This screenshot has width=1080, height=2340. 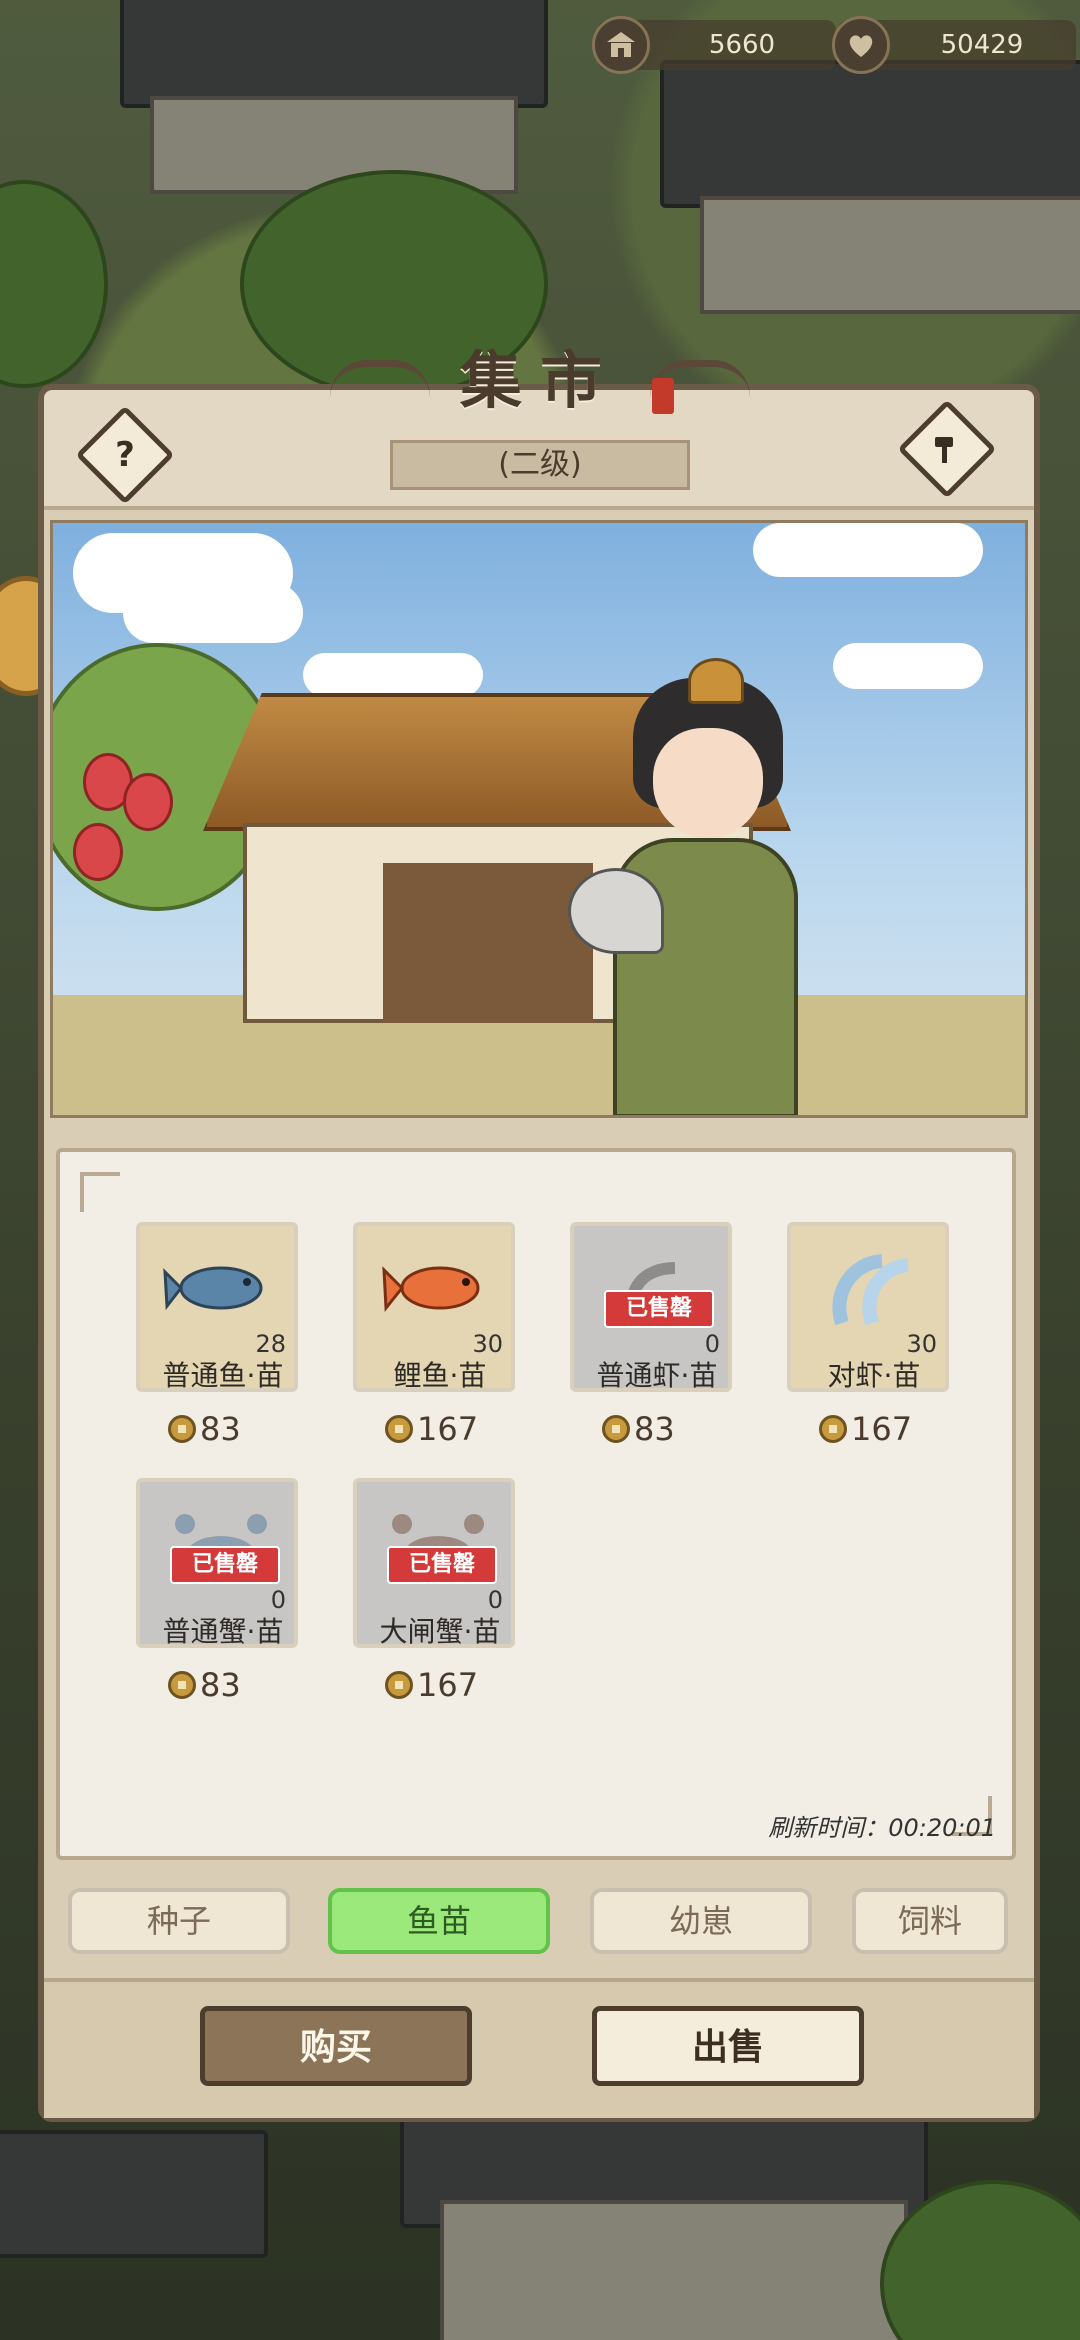 I want to click on action-bar, so click(x=539, y=2048).